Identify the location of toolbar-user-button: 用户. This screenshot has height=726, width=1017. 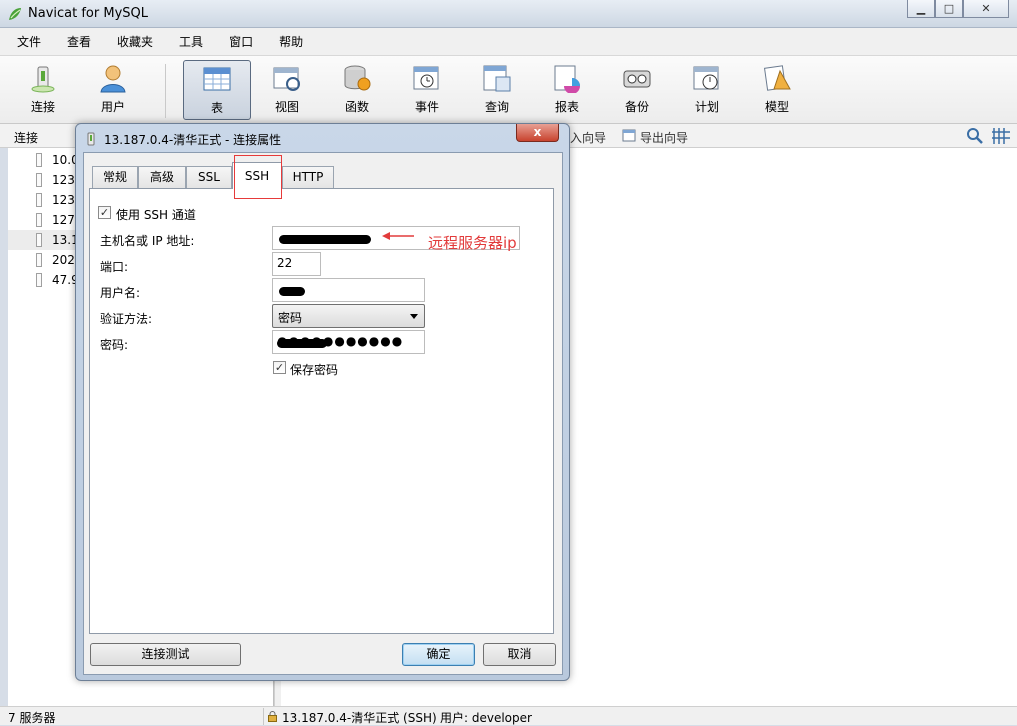
(113, 90).